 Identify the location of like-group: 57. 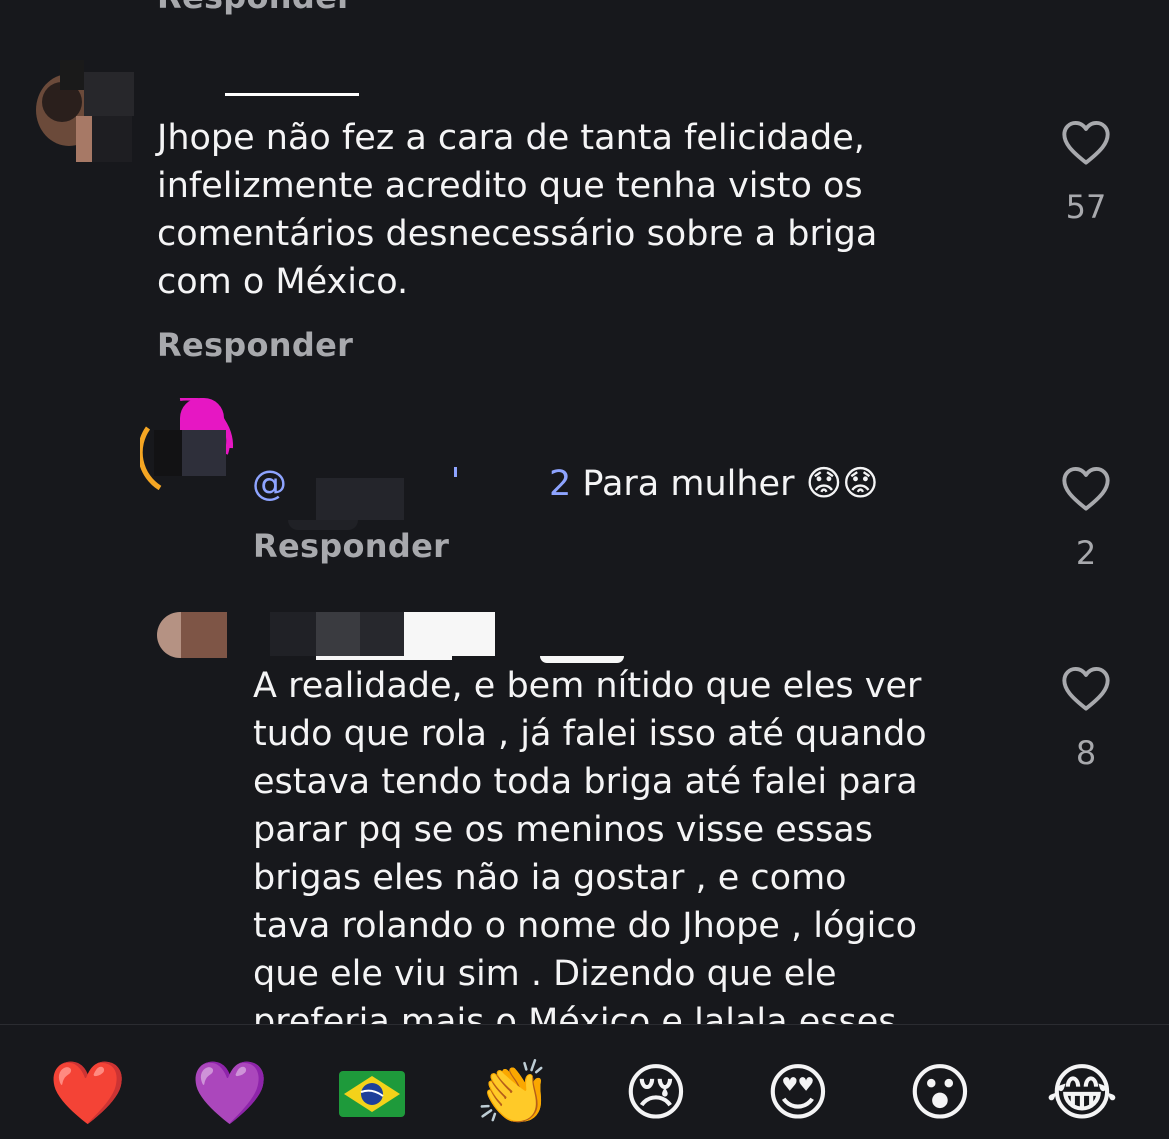
(1086, 172).